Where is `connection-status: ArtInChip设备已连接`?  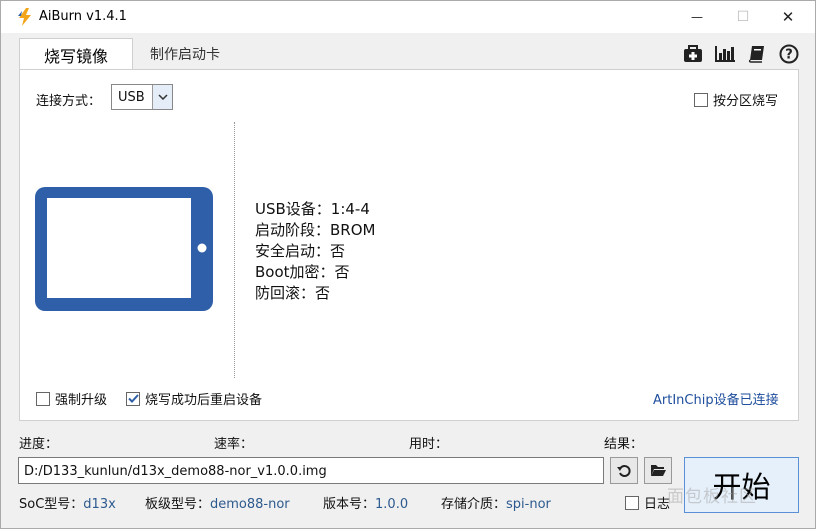
connection-status: ArtInChip设备已连接 is located at coordinates (716, 400).